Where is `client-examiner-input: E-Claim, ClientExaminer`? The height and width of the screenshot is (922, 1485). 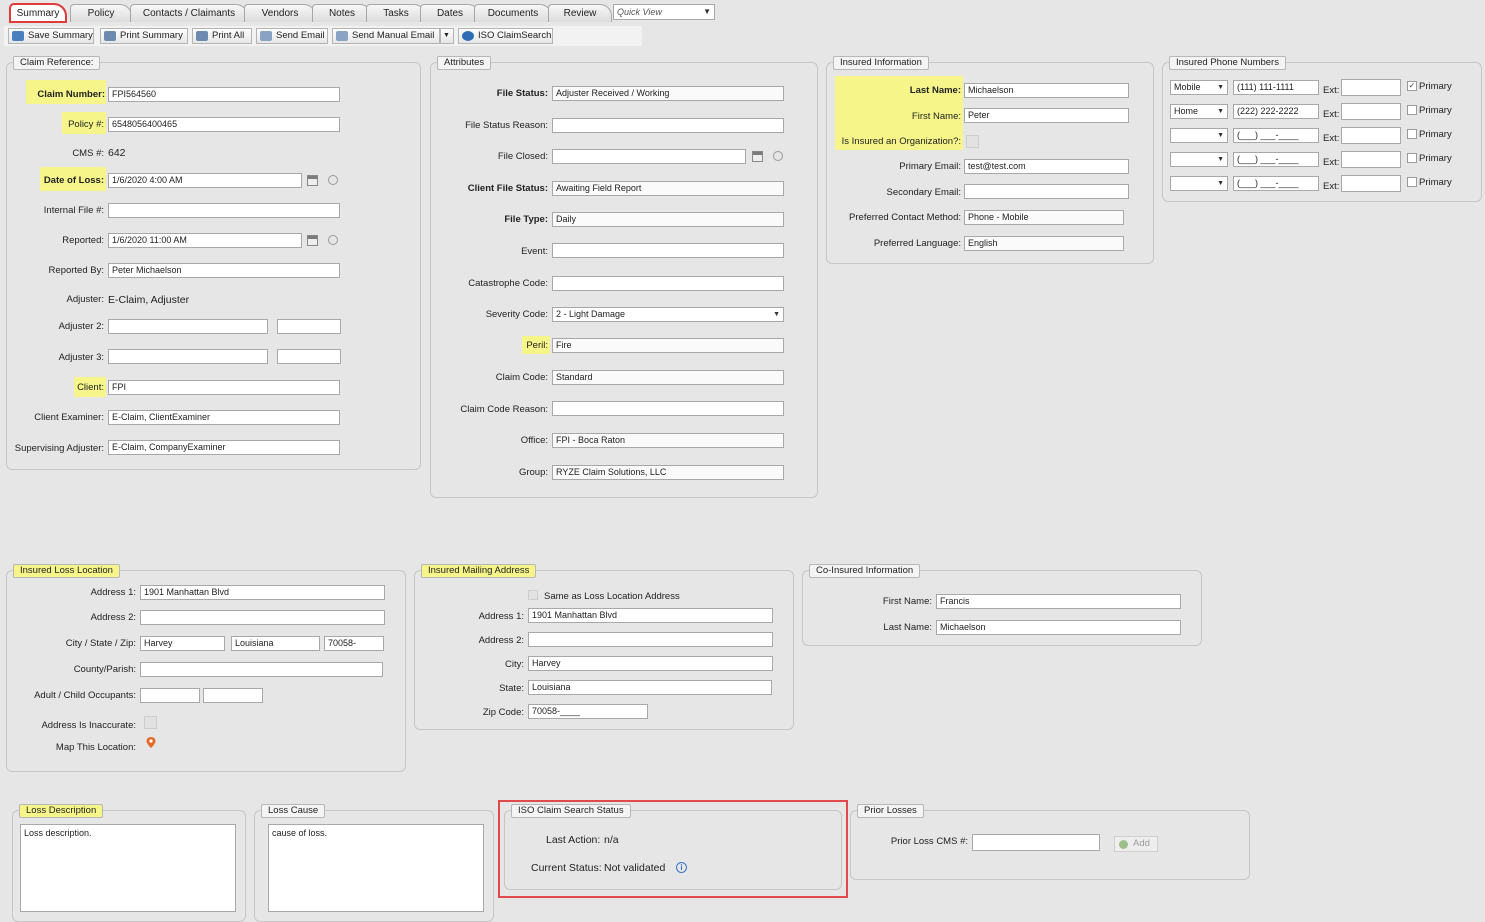 client-examiner-input: E-Claim, ClientExaminer is located at coordinates (224, 417).